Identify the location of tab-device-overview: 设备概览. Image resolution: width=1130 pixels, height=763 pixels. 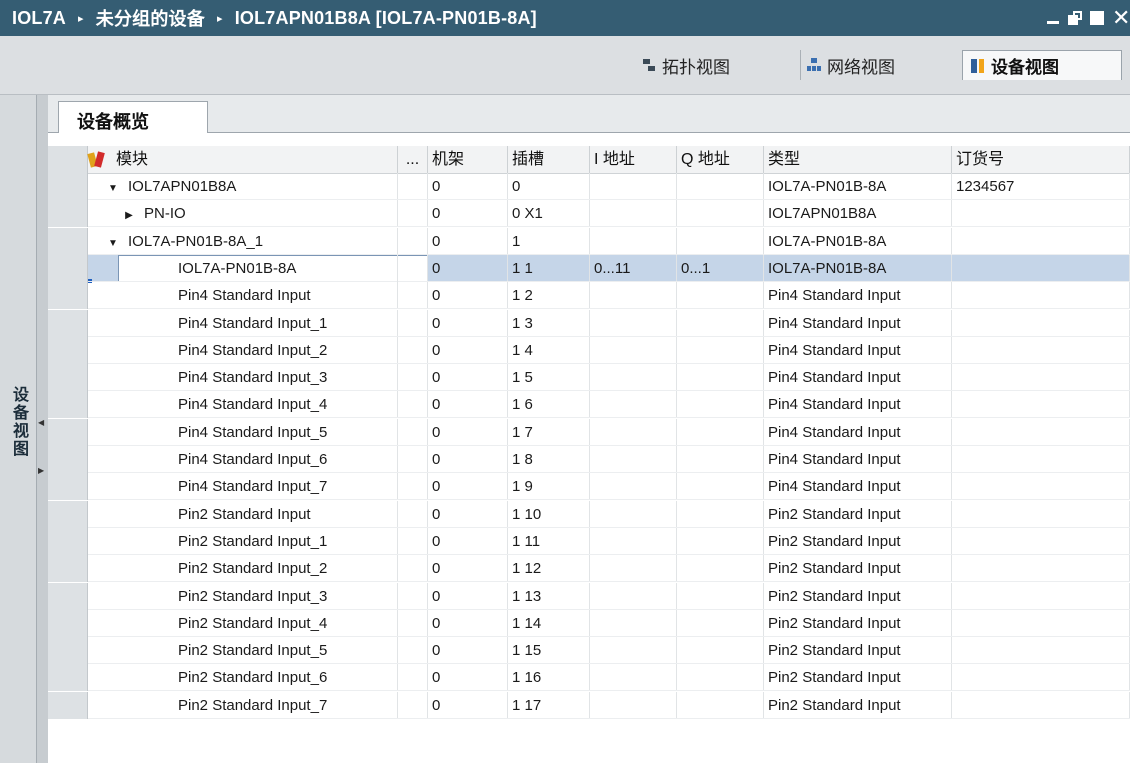
(133, 117).